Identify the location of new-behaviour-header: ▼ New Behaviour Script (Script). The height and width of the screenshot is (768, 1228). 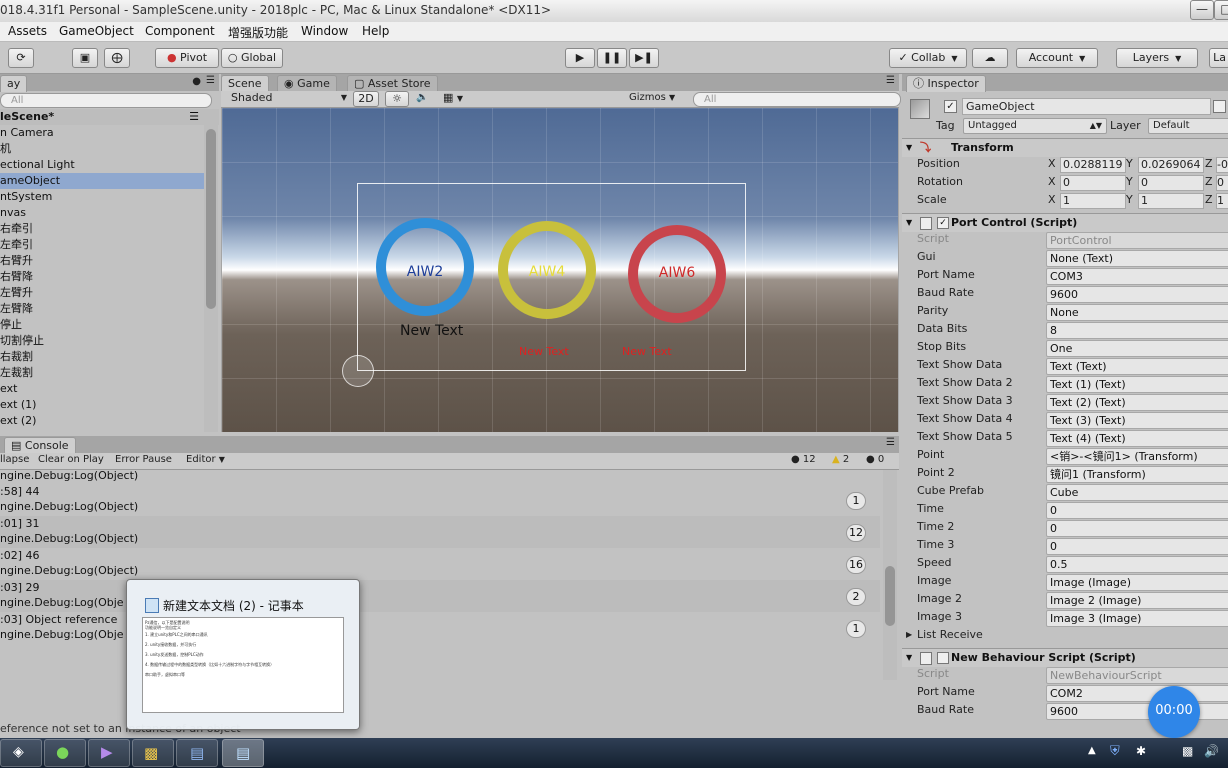
(1065, 657).